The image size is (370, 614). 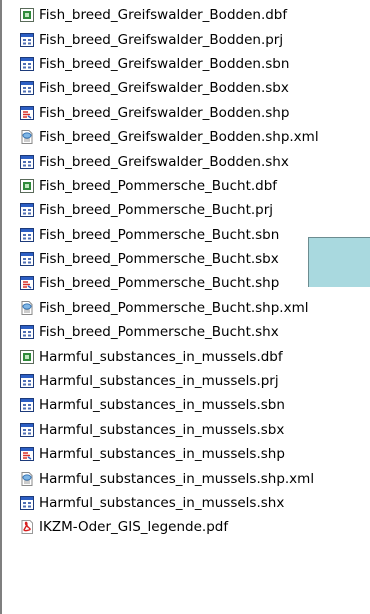 I want to click on file-name: Fish_breed_Pommersche_Bucht.shx, so click(x=159, y=332).